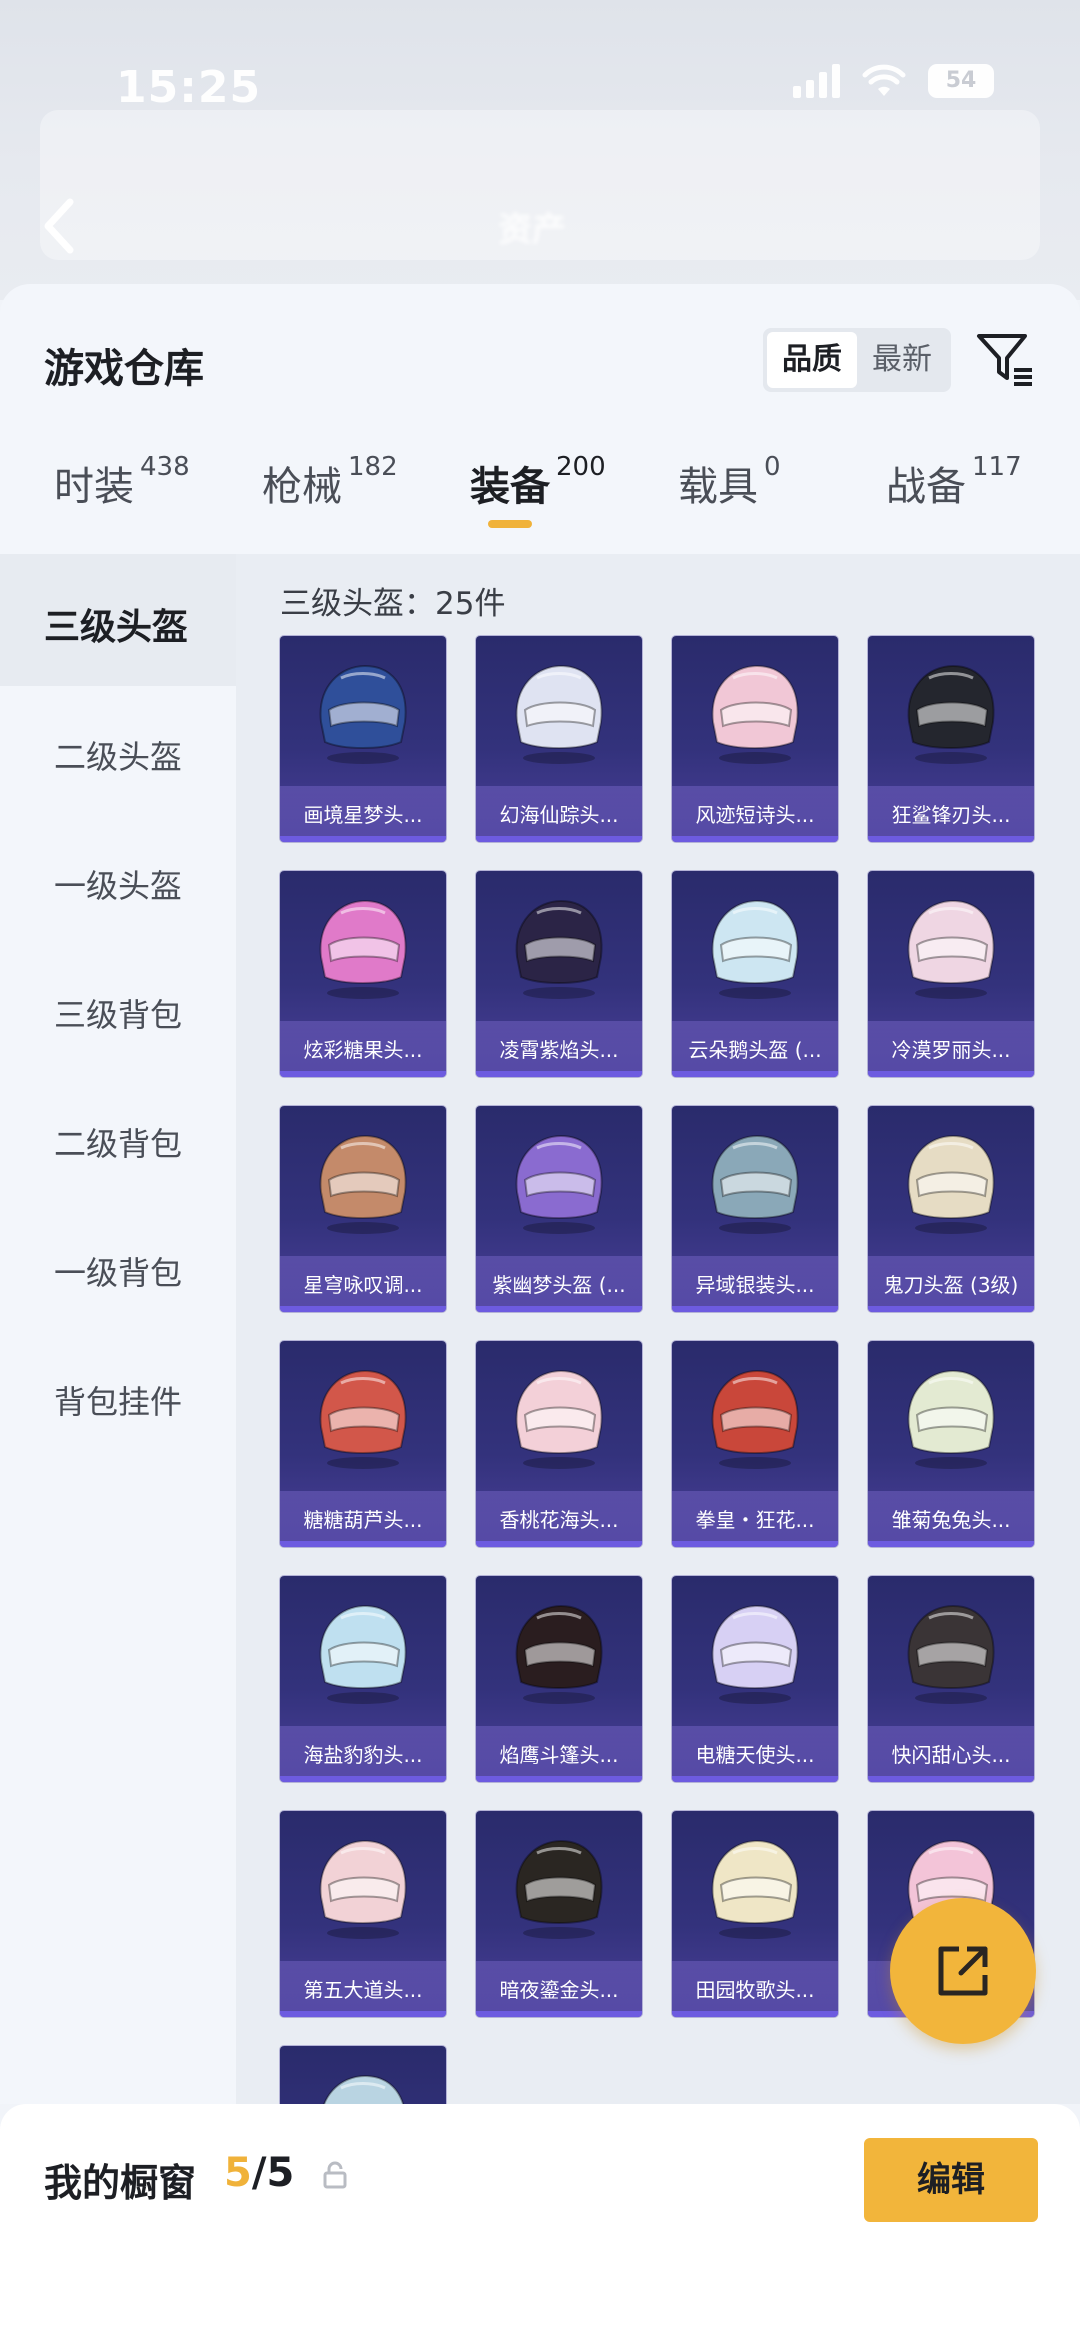 This screenshot has width=1080, height=2348. Describe the element at coordinates (118, 1400) in the screenshot. I see `sidebar-item-backpack-charm: 背包挂件` at that location.